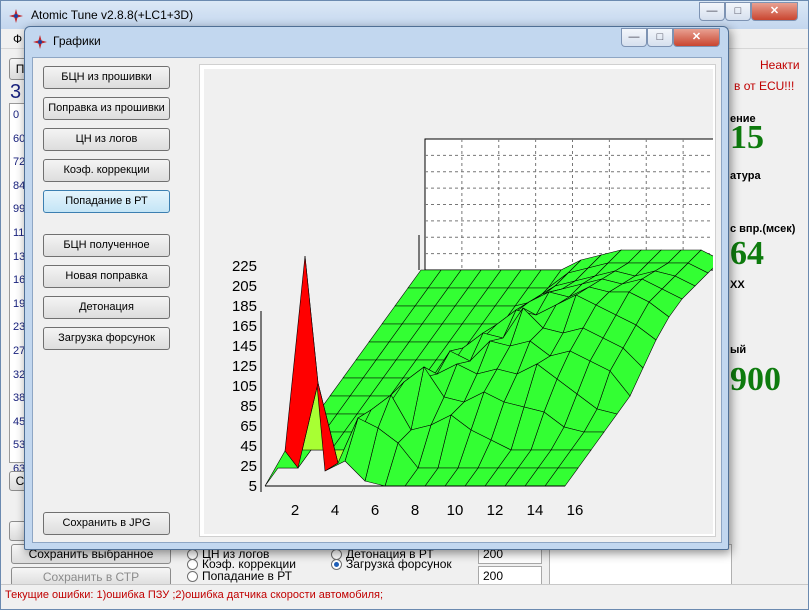 The width and height of the screenshot is (809, 610). Describe the element at coordinates (575, 510) in the screenshot. I see `x-tick-label: 16` at that location.